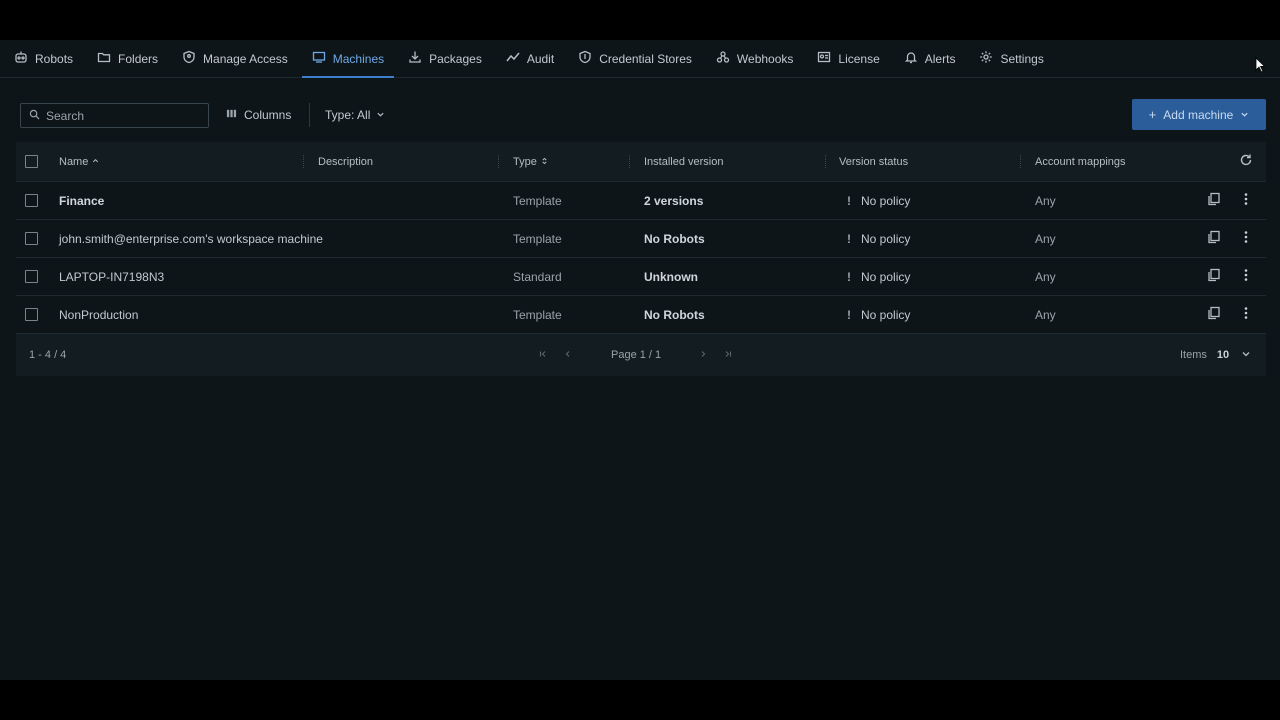  What do you see at coordinates (30, 116) in the screenshot?
I see `search-icon` at bounding box center [30, 116].